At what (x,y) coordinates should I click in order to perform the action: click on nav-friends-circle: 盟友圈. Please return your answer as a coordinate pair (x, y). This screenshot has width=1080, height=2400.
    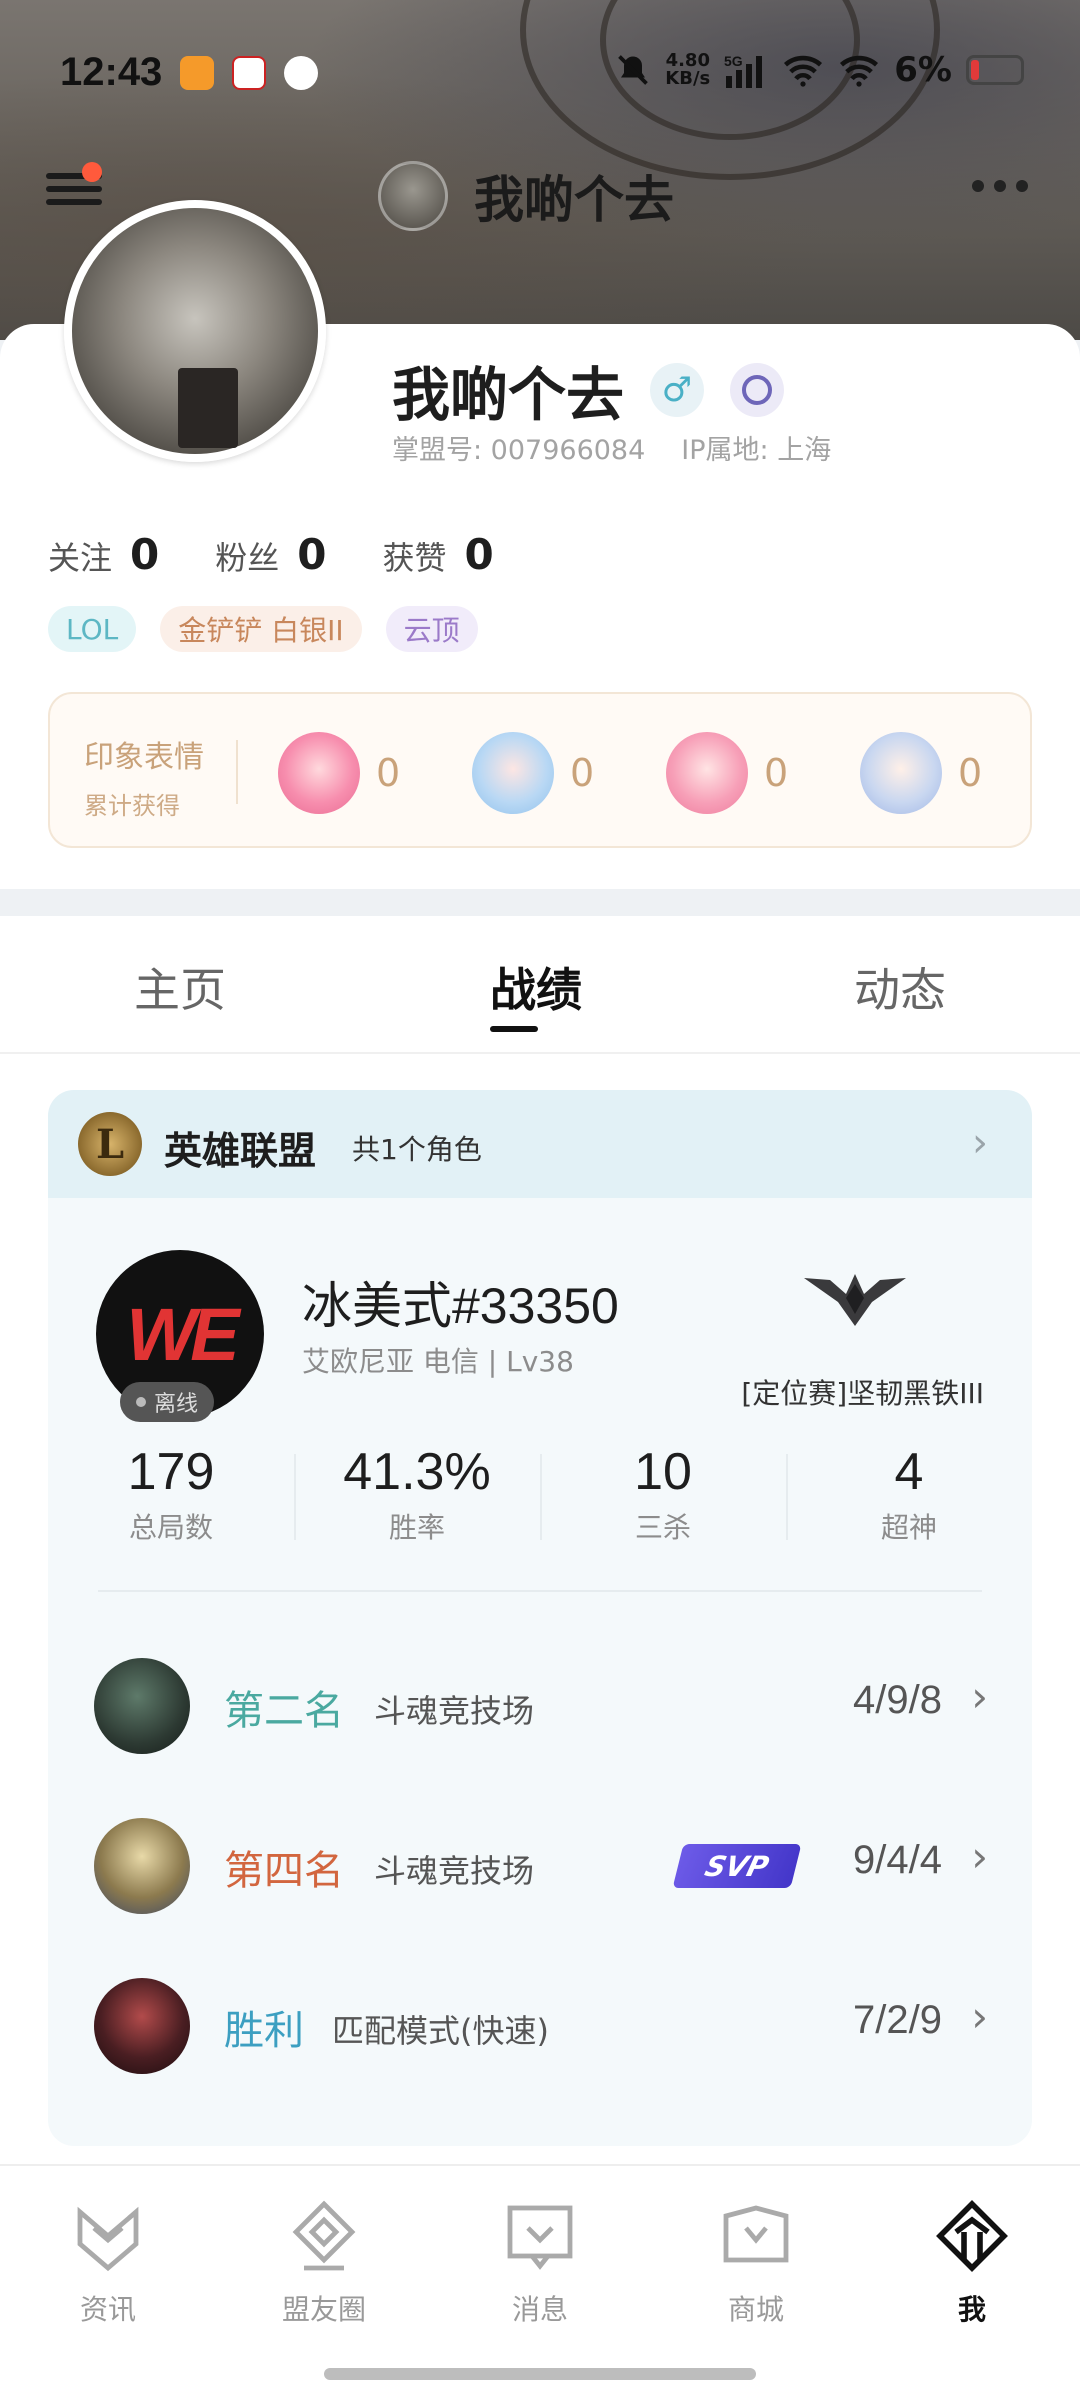
    Looking at the image, I should click on (324, 2262).